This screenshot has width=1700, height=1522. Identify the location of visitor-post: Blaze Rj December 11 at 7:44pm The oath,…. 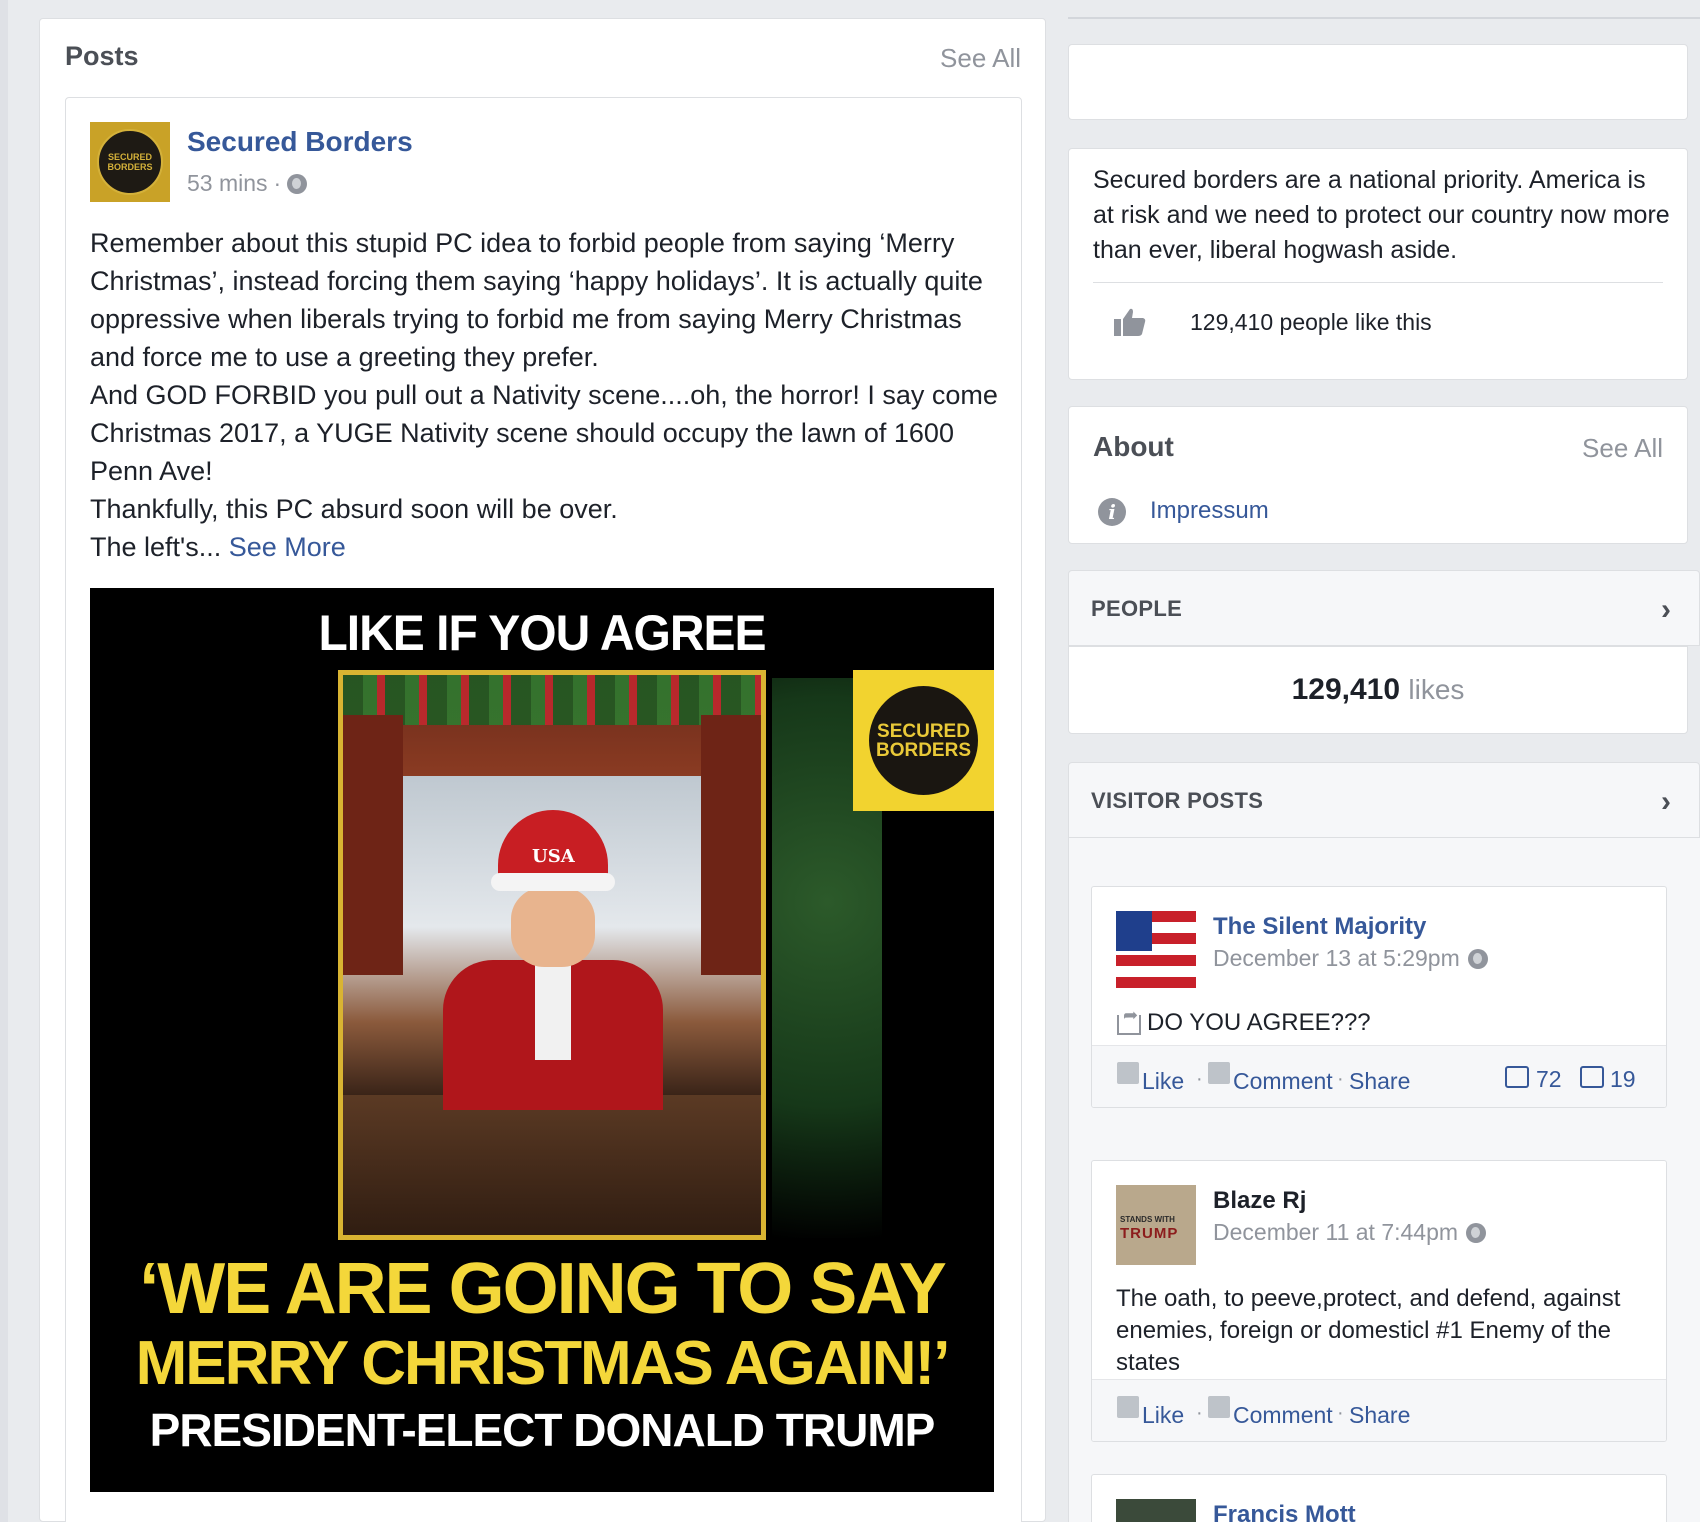
(1379, 1301).